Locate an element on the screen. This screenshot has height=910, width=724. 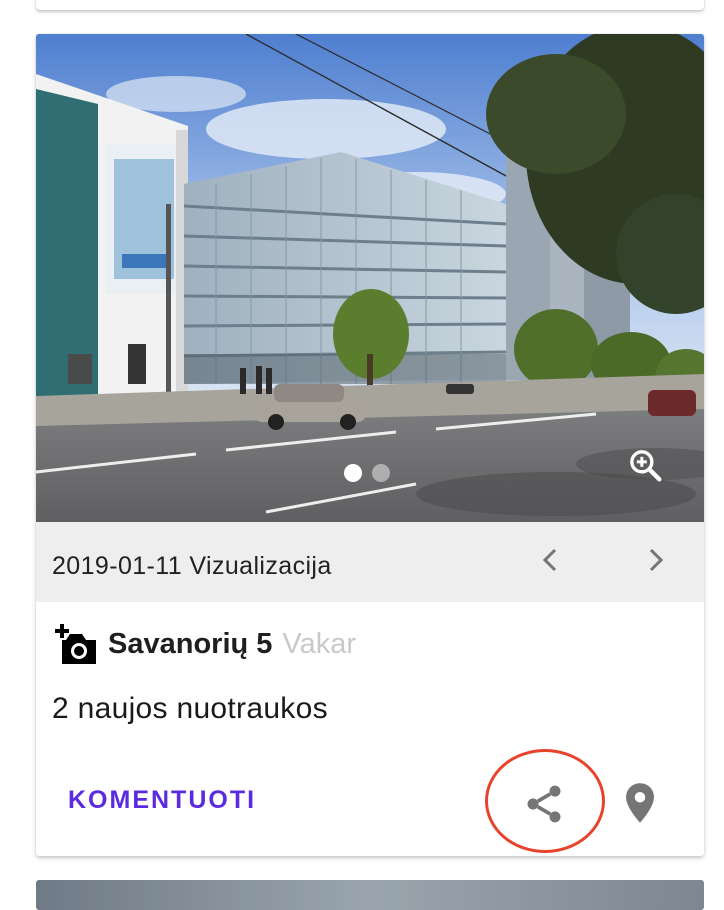
next-card-edge is located at coordinates (370, 895).